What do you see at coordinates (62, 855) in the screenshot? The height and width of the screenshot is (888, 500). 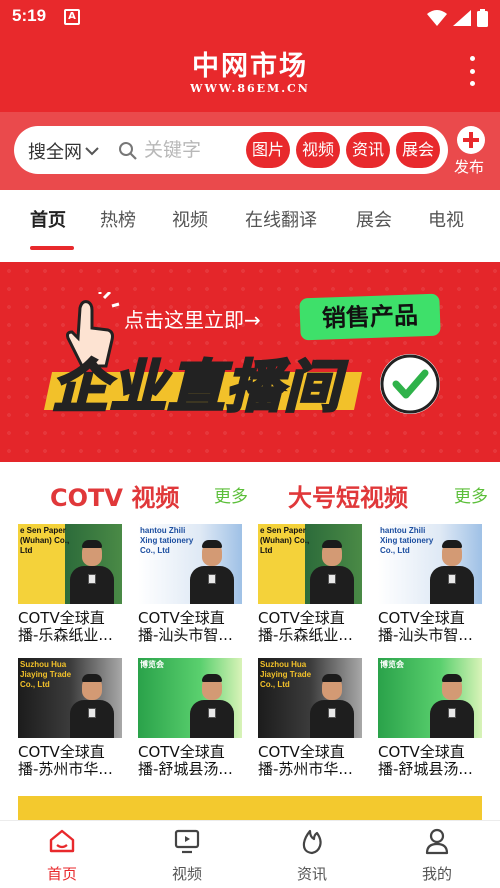 I see `nav-home: 首页` at bounding box center [62, 855].